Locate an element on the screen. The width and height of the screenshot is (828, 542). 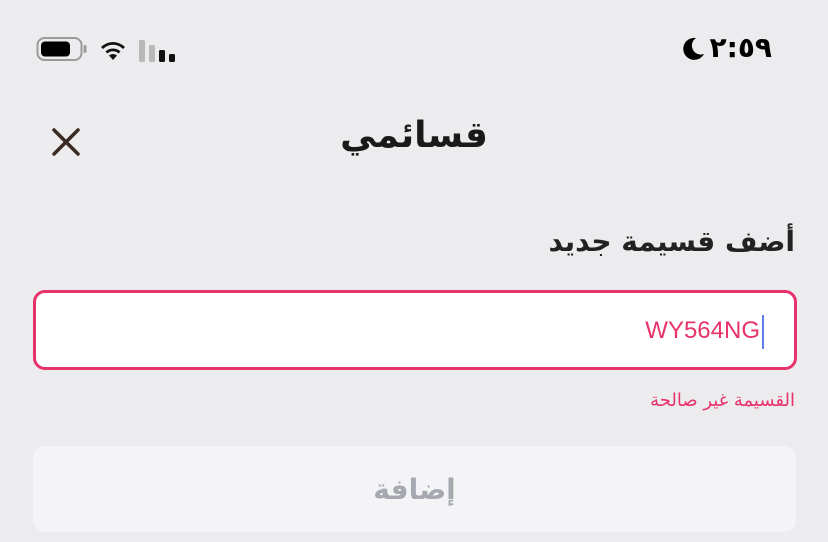
battery-icon is located at coordinates (61, 49).